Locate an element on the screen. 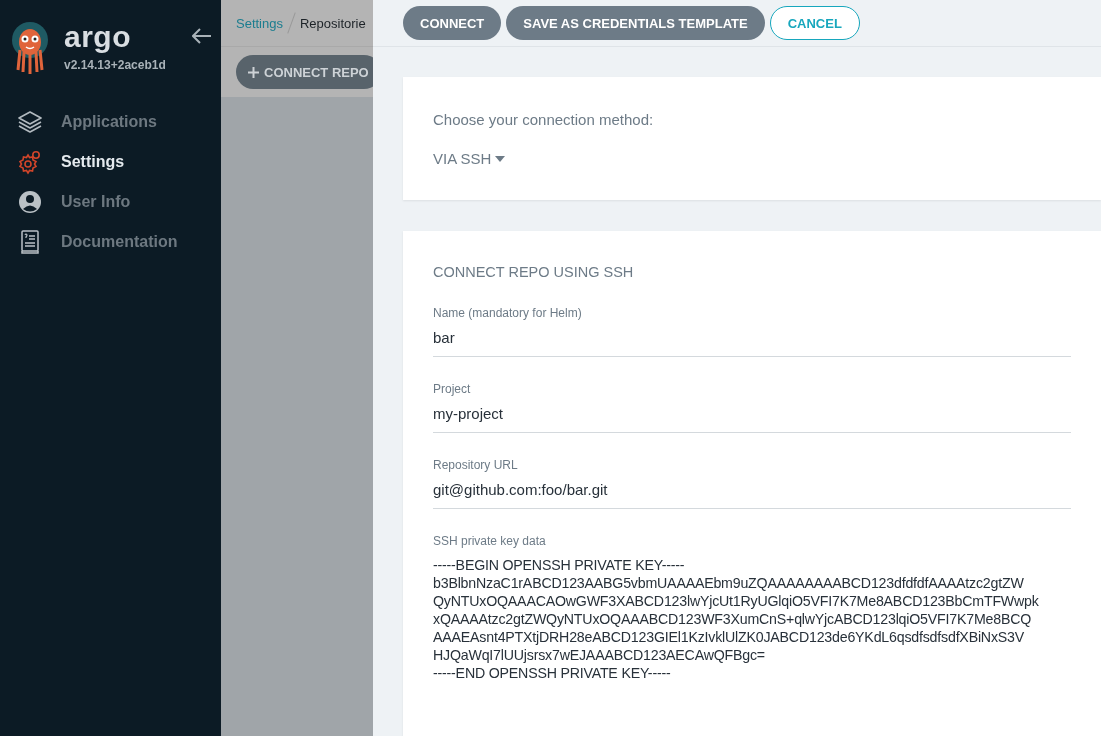 The image size is (1101, 736). back-arrow-icon is located at coordinates (201, 36).